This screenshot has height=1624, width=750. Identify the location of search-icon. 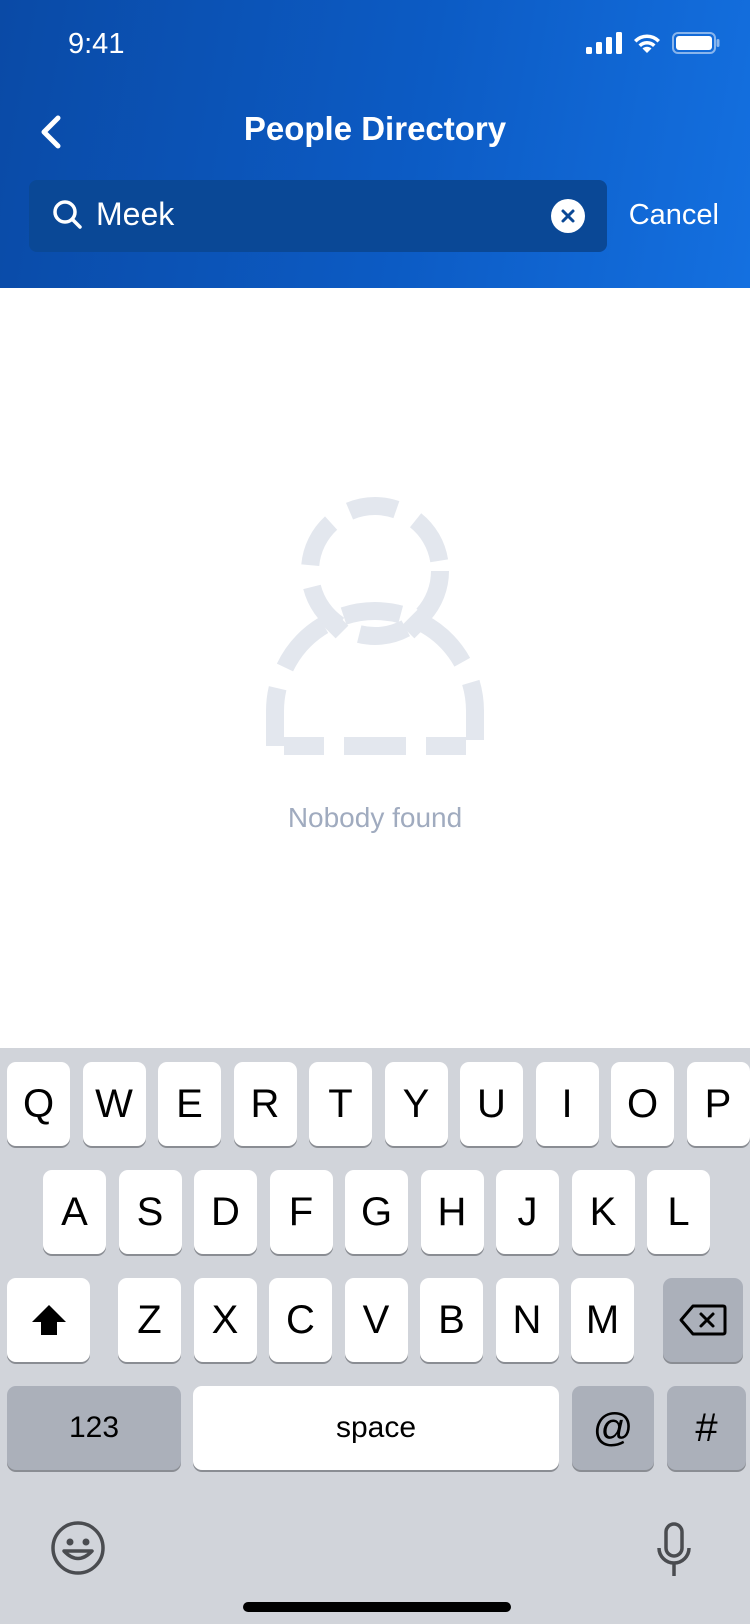
(67, 214).